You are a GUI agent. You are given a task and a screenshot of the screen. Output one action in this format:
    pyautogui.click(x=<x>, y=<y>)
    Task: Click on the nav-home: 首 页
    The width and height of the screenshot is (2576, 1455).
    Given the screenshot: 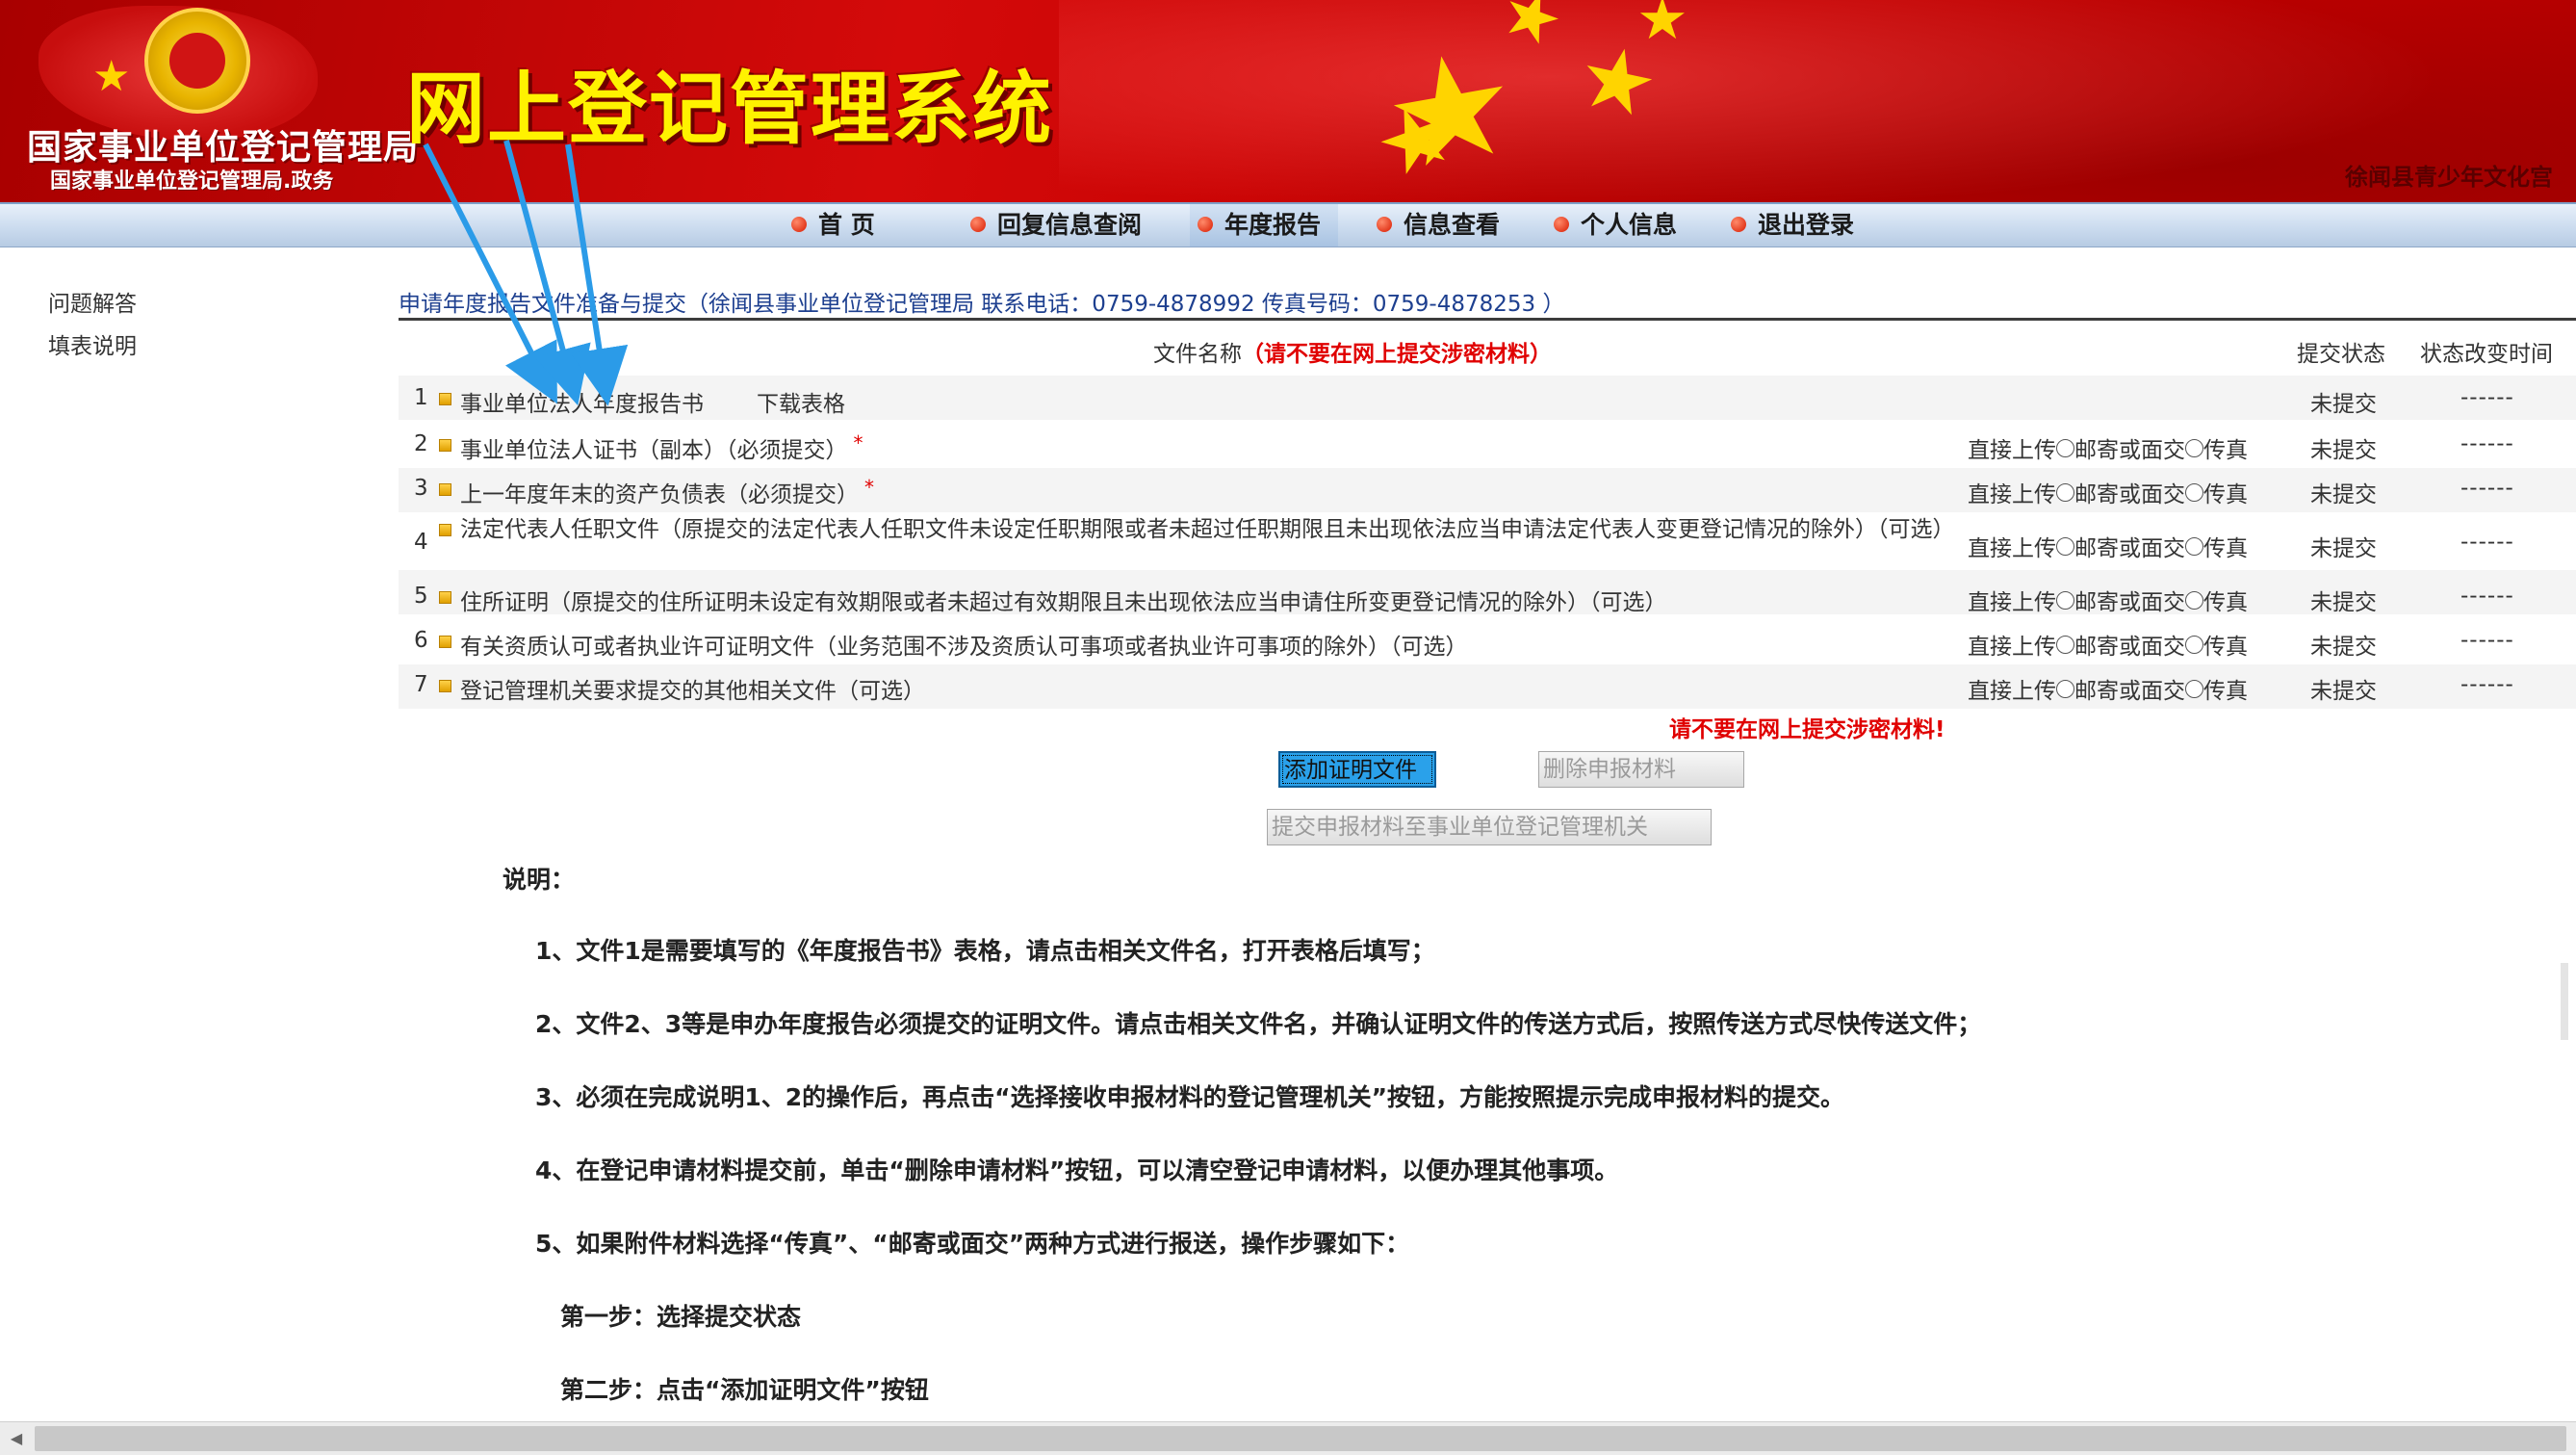 What is the action you would take?
    pyautogui.click(x=833, y=225)
    